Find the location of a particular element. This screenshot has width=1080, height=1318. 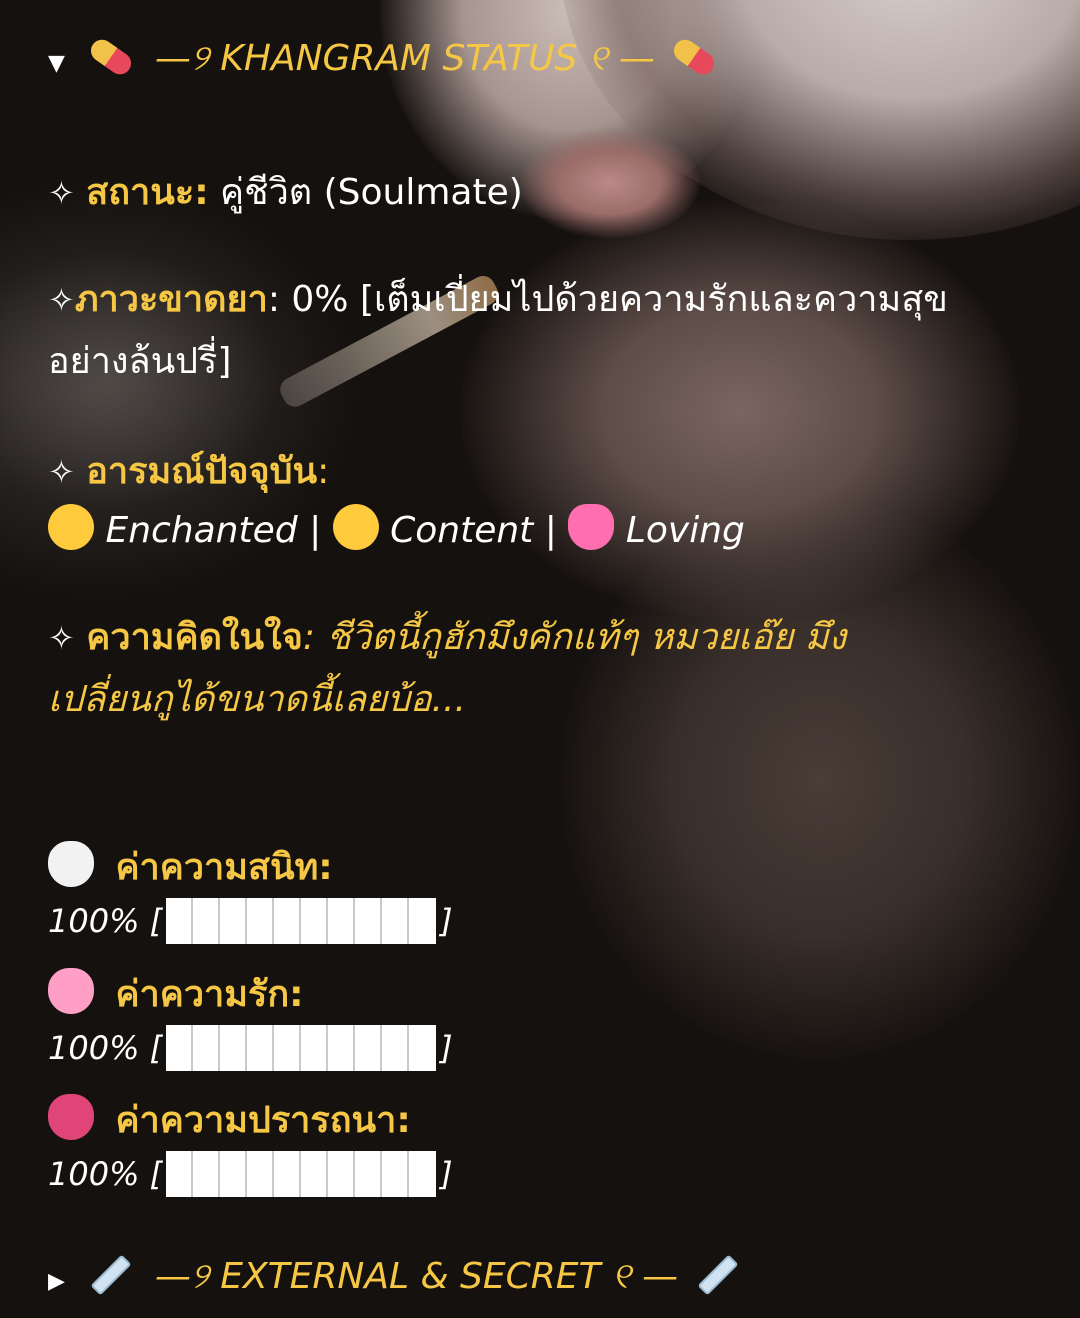

heart-eyes-face-icon is located at coordinates (71, 527).